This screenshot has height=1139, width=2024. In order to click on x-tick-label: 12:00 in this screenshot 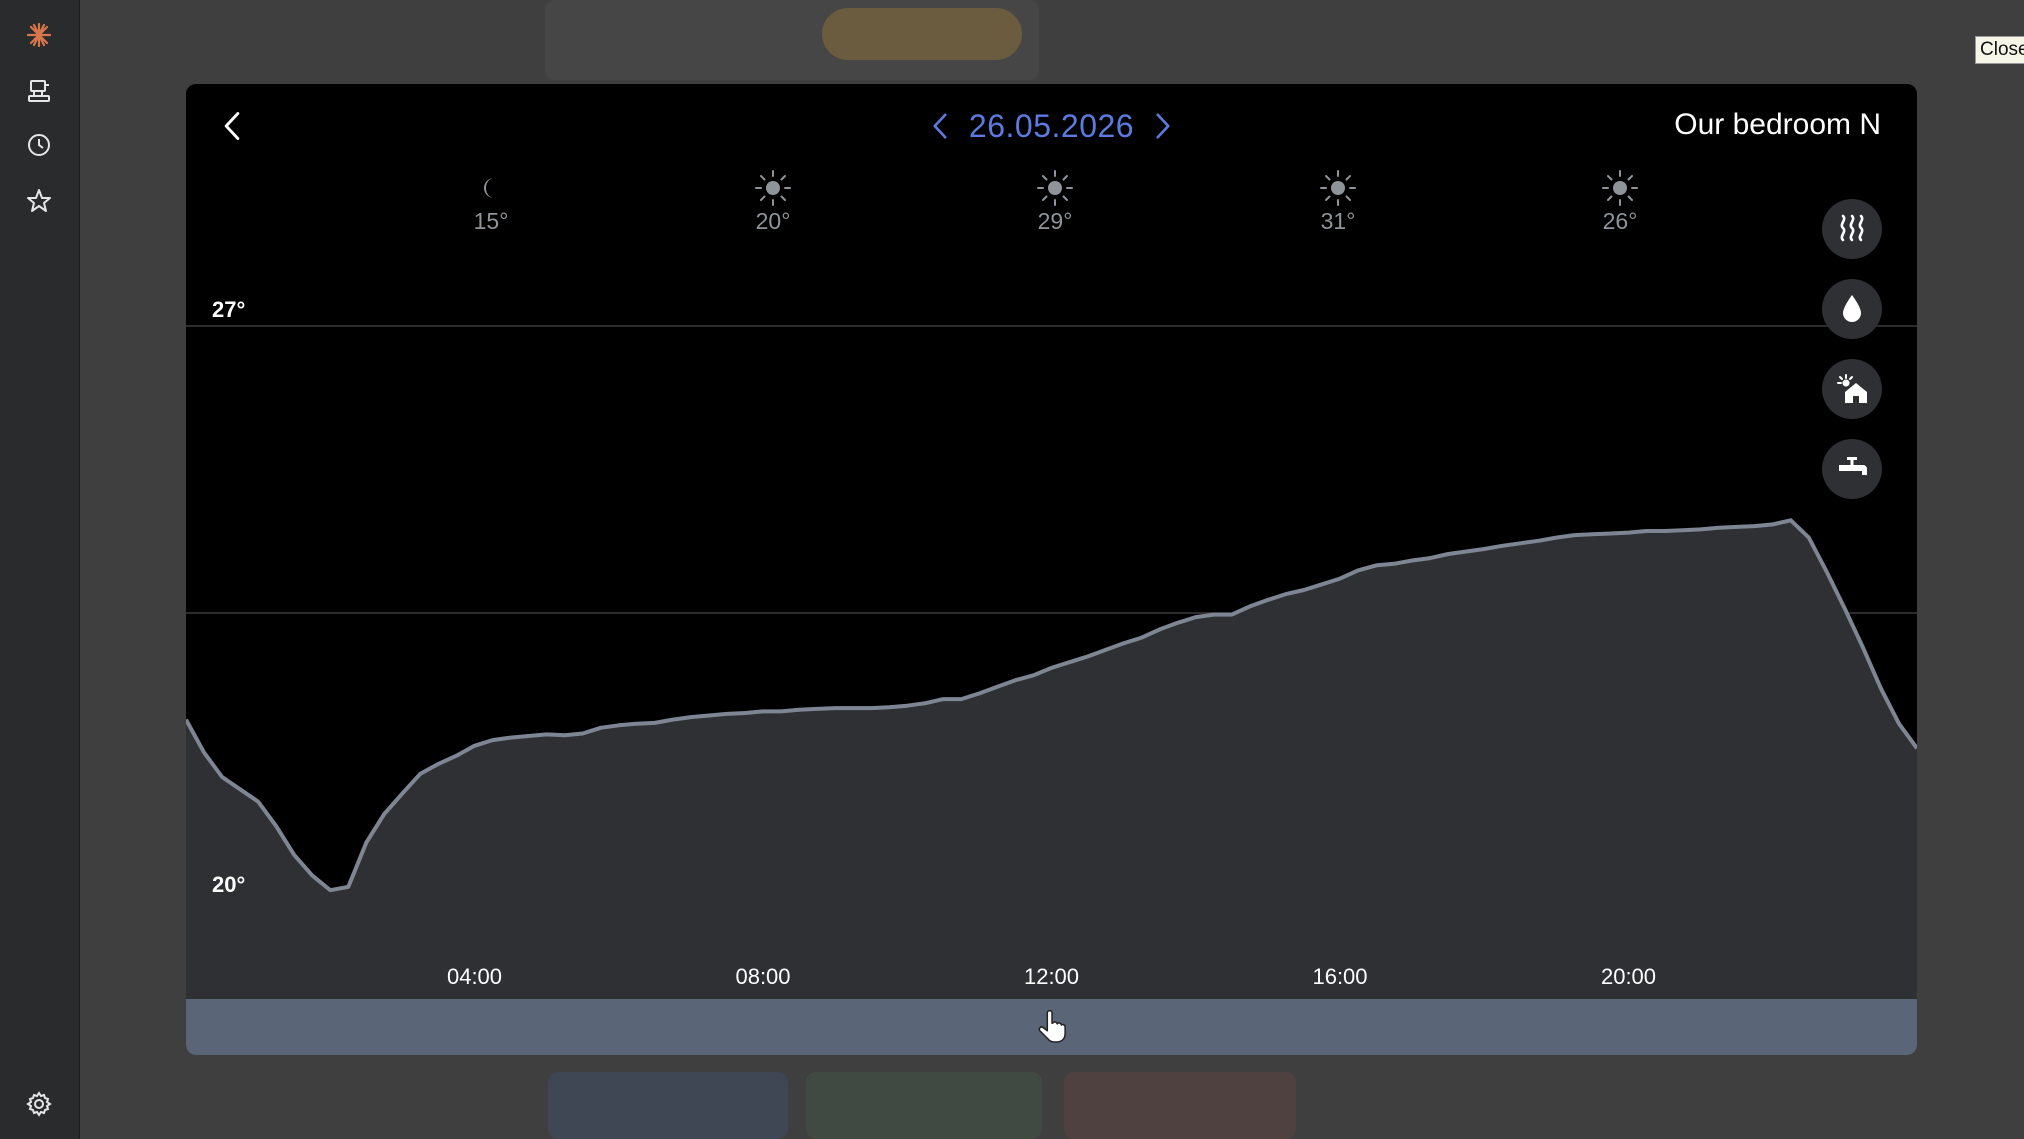, I will do `click(1051, 976)`.